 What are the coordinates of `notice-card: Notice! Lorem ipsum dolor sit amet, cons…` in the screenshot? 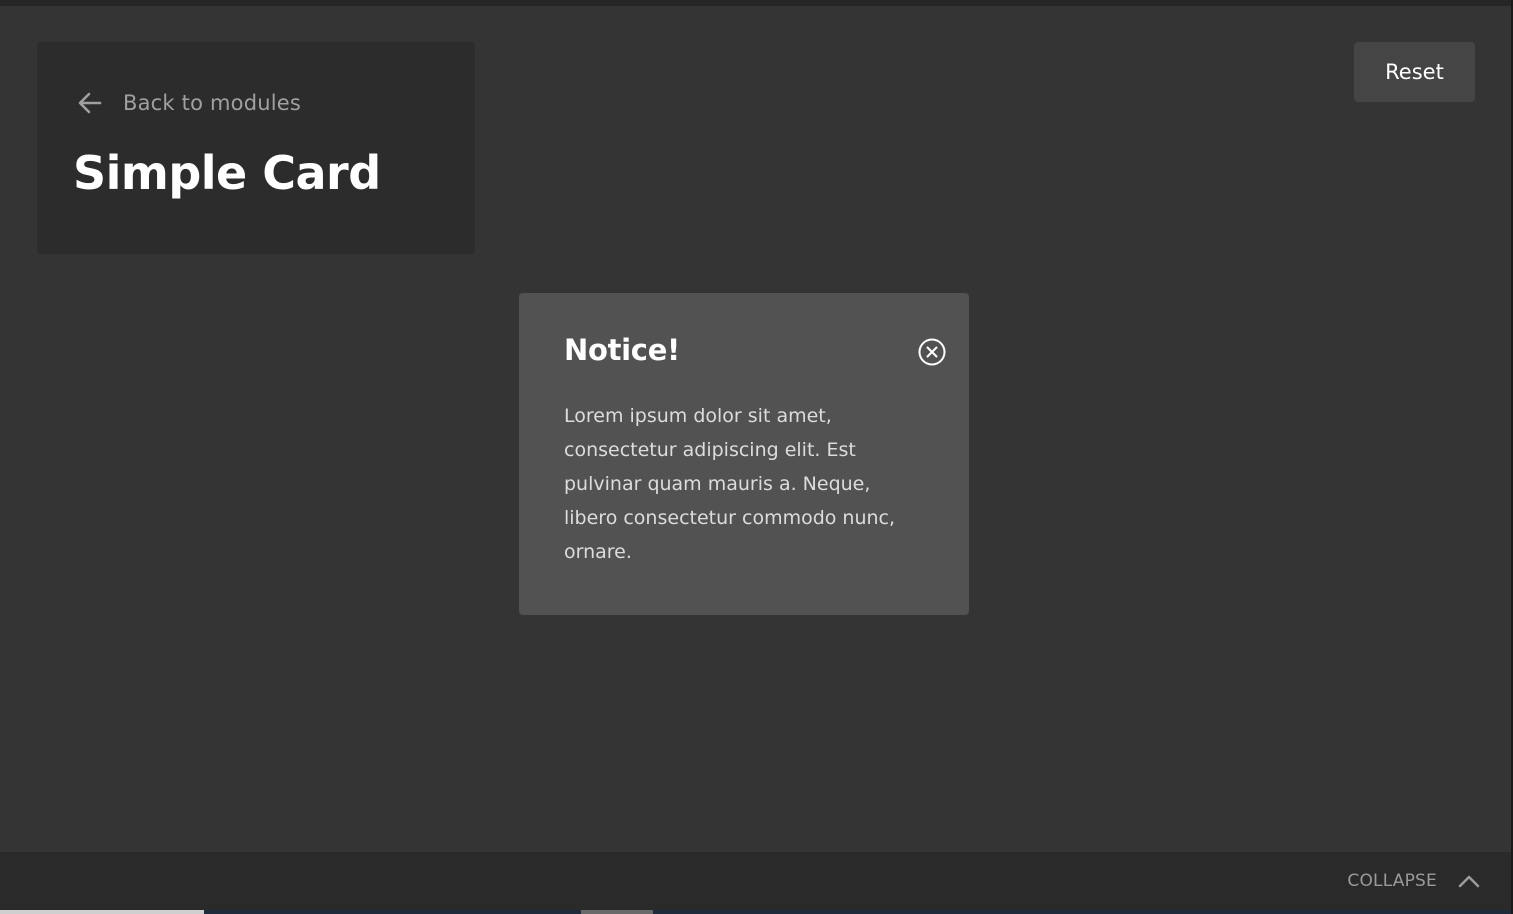 It's located at (744, 454).